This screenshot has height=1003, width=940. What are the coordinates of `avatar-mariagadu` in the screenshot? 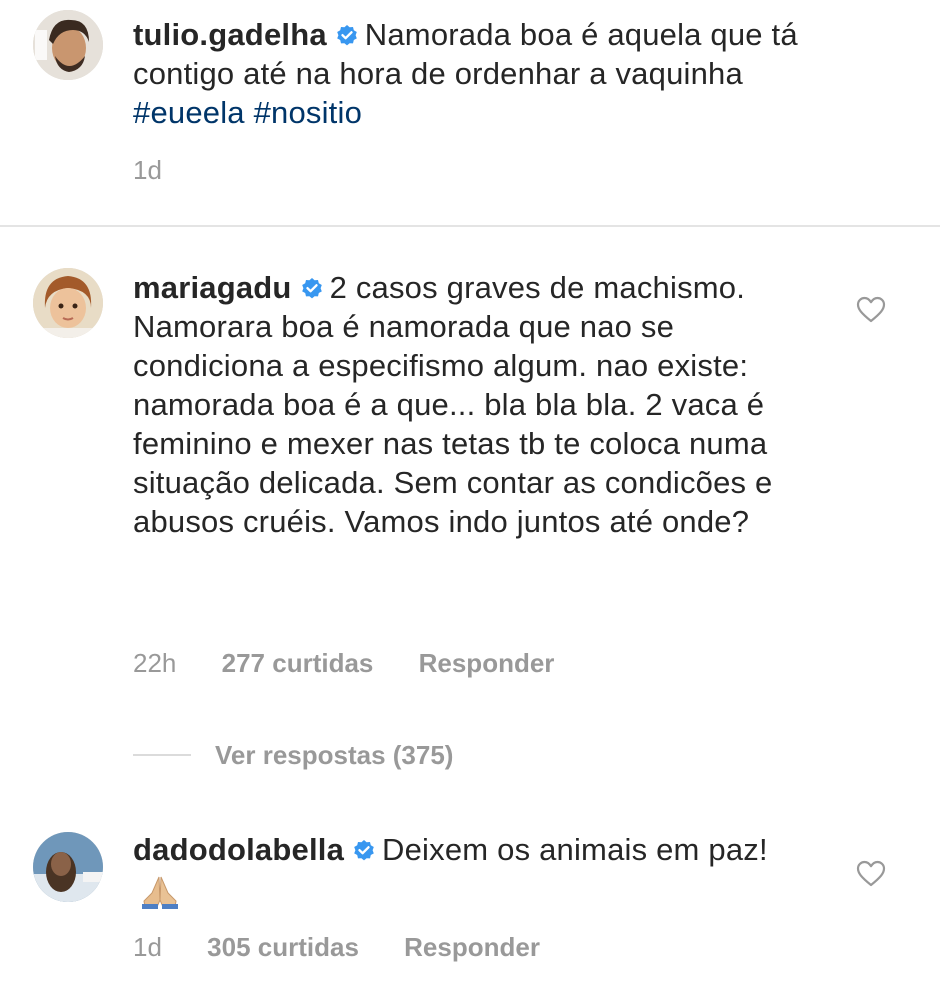 It's located at (68, 303).